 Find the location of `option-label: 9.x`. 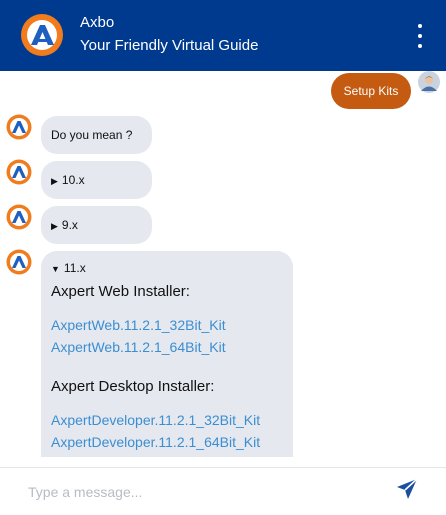

option-label: 9.x is located at coordinates (69, 225).